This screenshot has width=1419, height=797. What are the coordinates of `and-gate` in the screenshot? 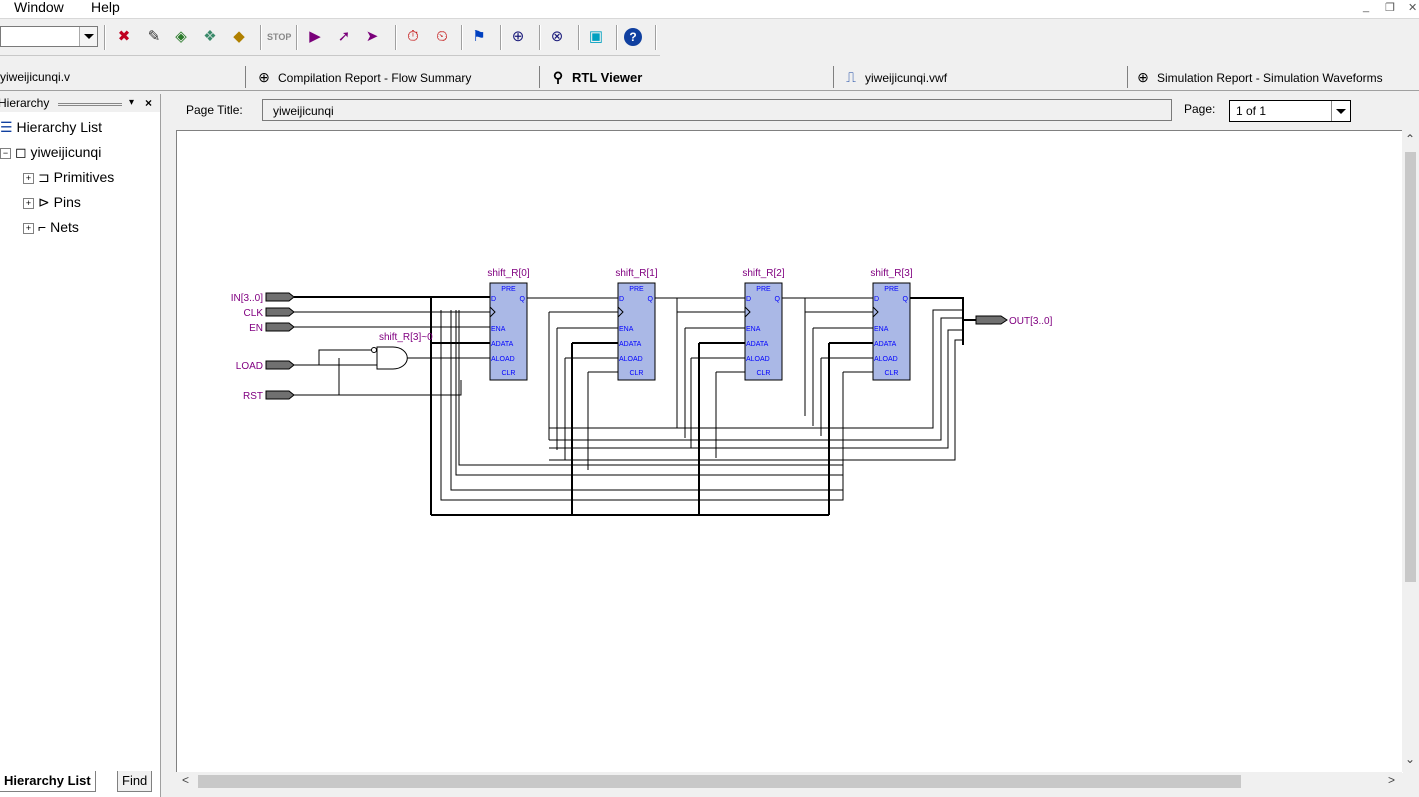 It's located at (392, 358).